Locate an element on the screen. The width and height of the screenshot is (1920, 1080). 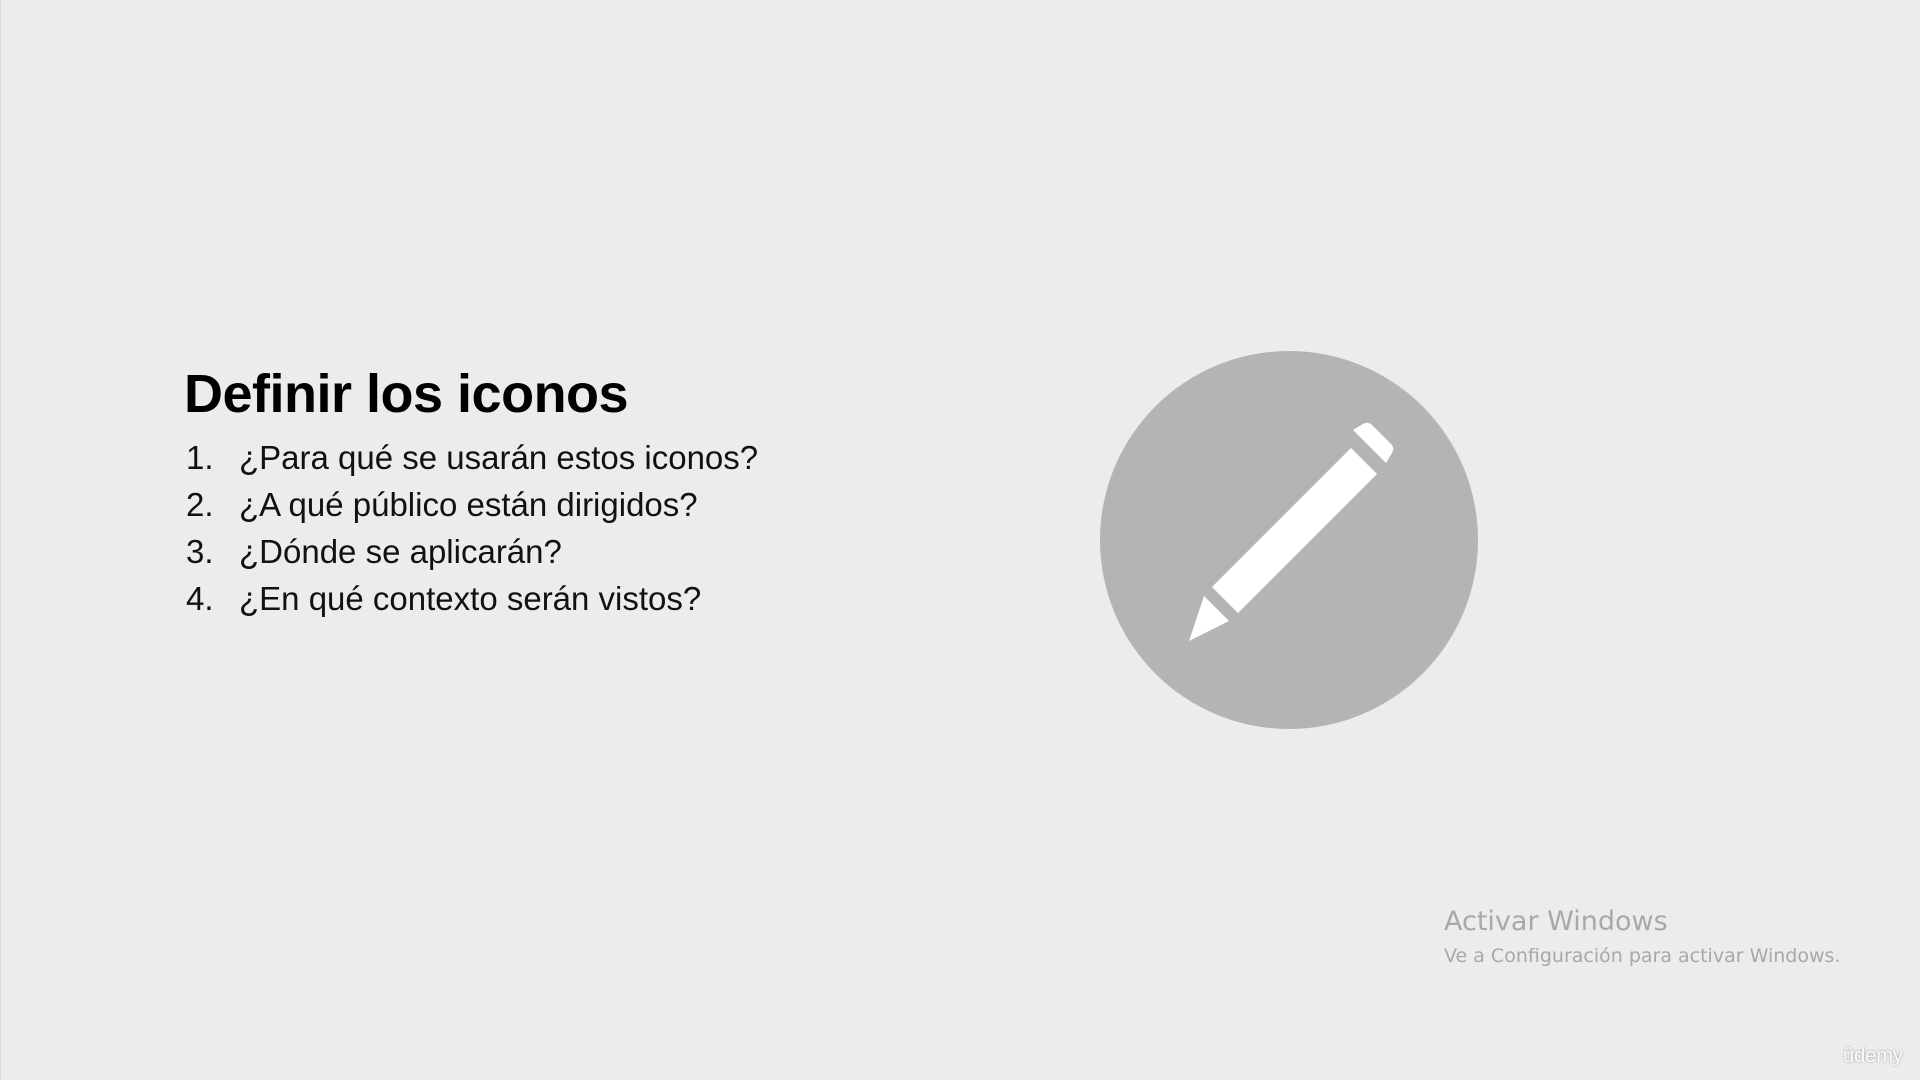
list-item: 4. ¿En qué contexto serán vistos? is located at coordinates (564, 598).